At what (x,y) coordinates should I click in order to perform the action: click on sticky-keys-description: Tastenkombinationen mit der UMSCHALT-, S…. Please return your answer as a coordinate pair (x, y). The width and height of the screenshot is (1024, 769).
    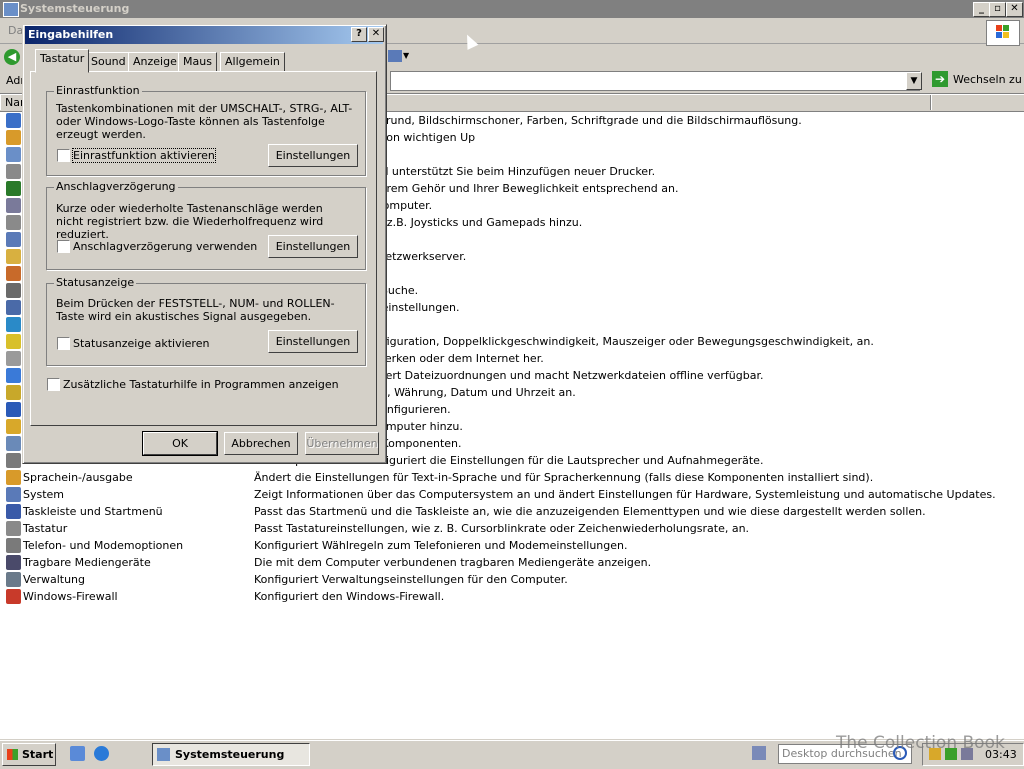
    Looking at the image, I should click on (204, 121).